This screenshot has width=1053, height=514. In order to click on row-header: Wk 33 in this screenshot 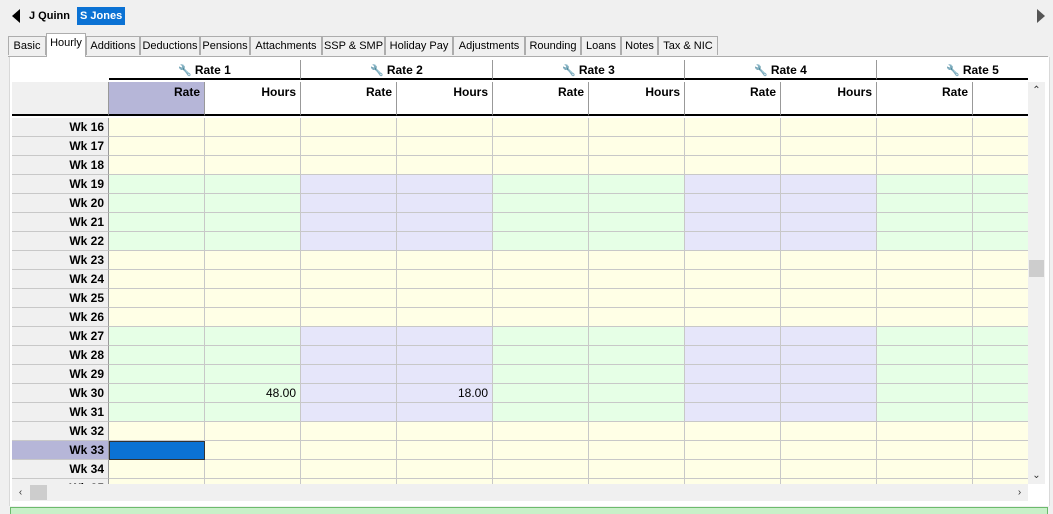, I will do `click(60, 450)`.